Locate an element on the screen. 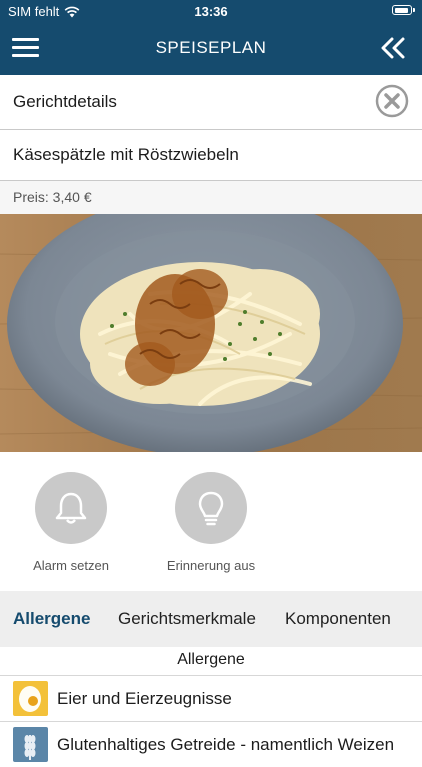  app-header: SIM fehlt 13:36 SPEISEPLAN is located at coordinates (211, 37).